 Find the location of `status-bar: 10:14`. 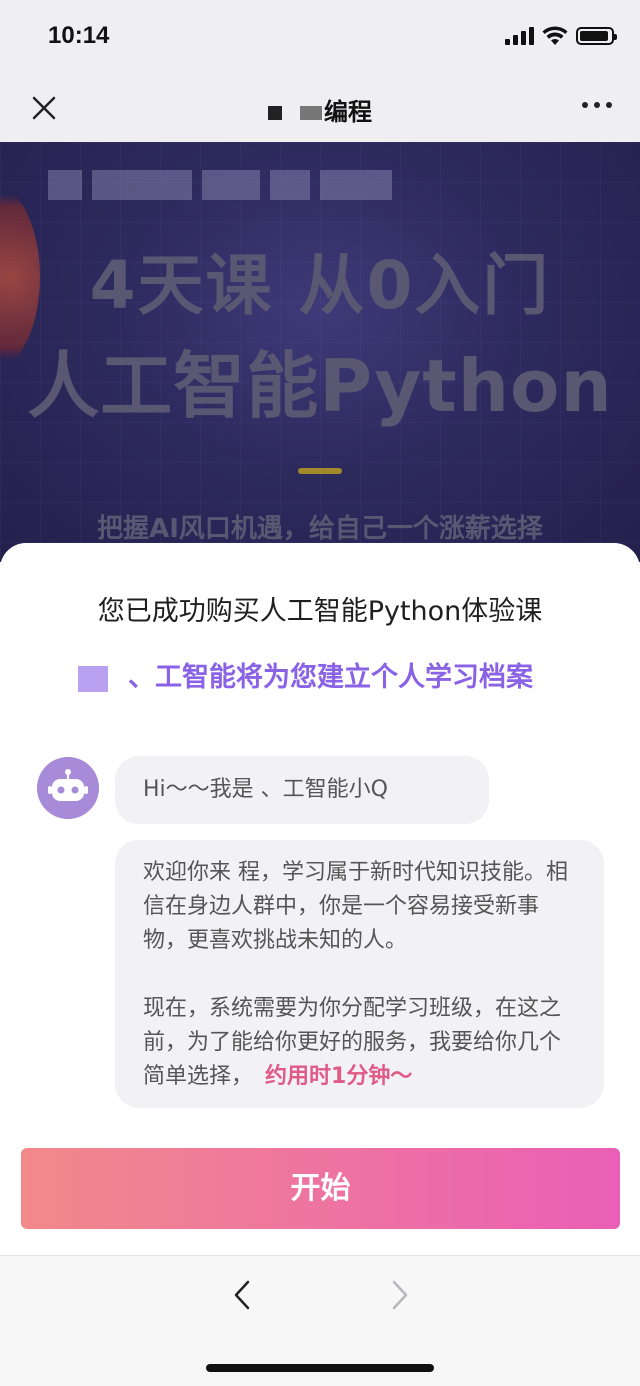

status-bar: 10:14 is located at coordinates (320, 39).